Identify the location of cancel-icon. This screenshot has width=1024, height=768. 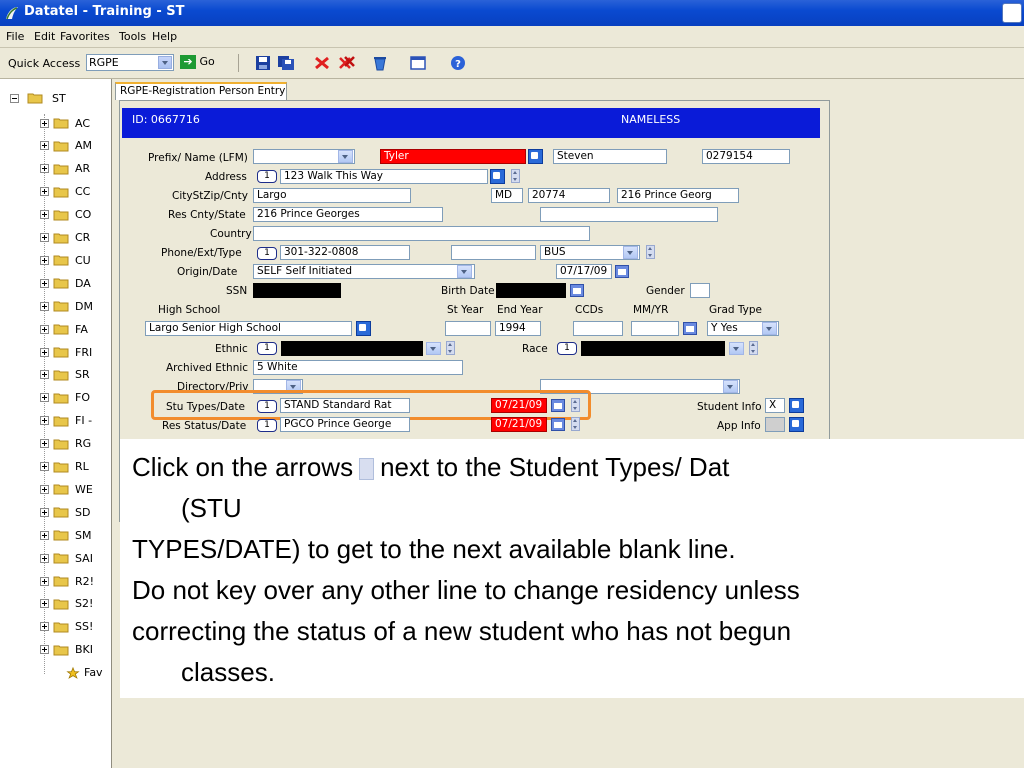
(322, 63).